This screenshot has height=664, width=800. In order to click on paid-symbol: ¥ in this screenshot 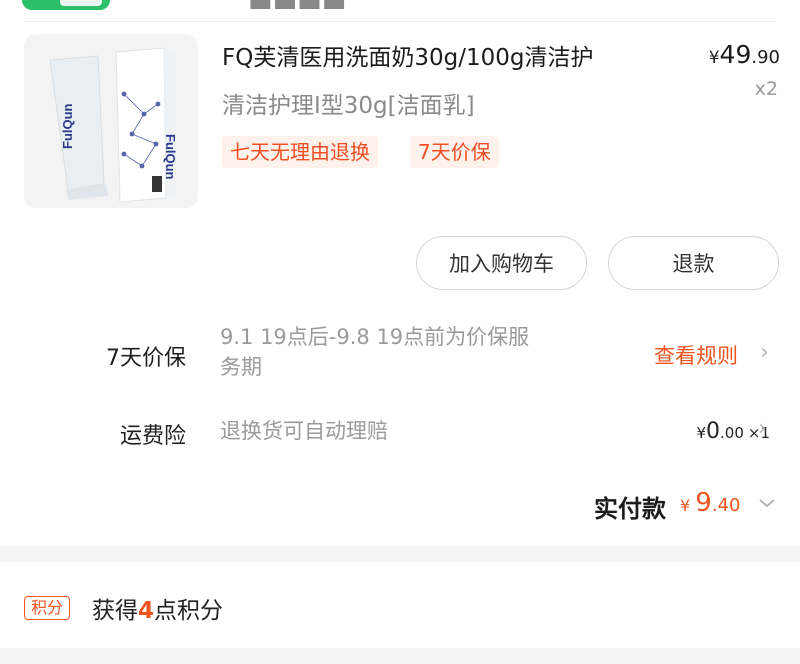, I will do `click(685, 505)`.